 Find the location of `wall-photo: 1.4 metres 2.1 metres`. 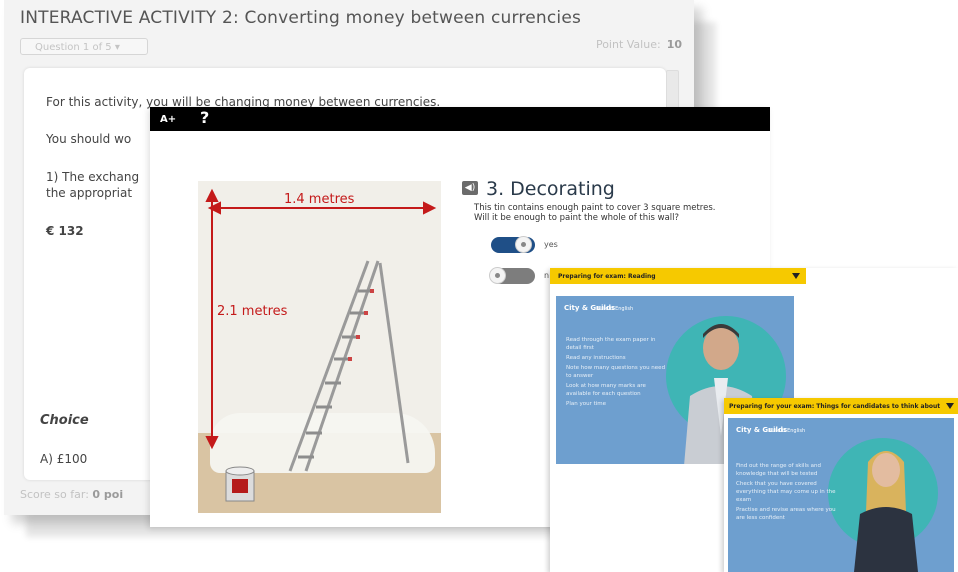

wall-photo: 1.4 metres 2.1 metres is located at coordinates (319, 347).